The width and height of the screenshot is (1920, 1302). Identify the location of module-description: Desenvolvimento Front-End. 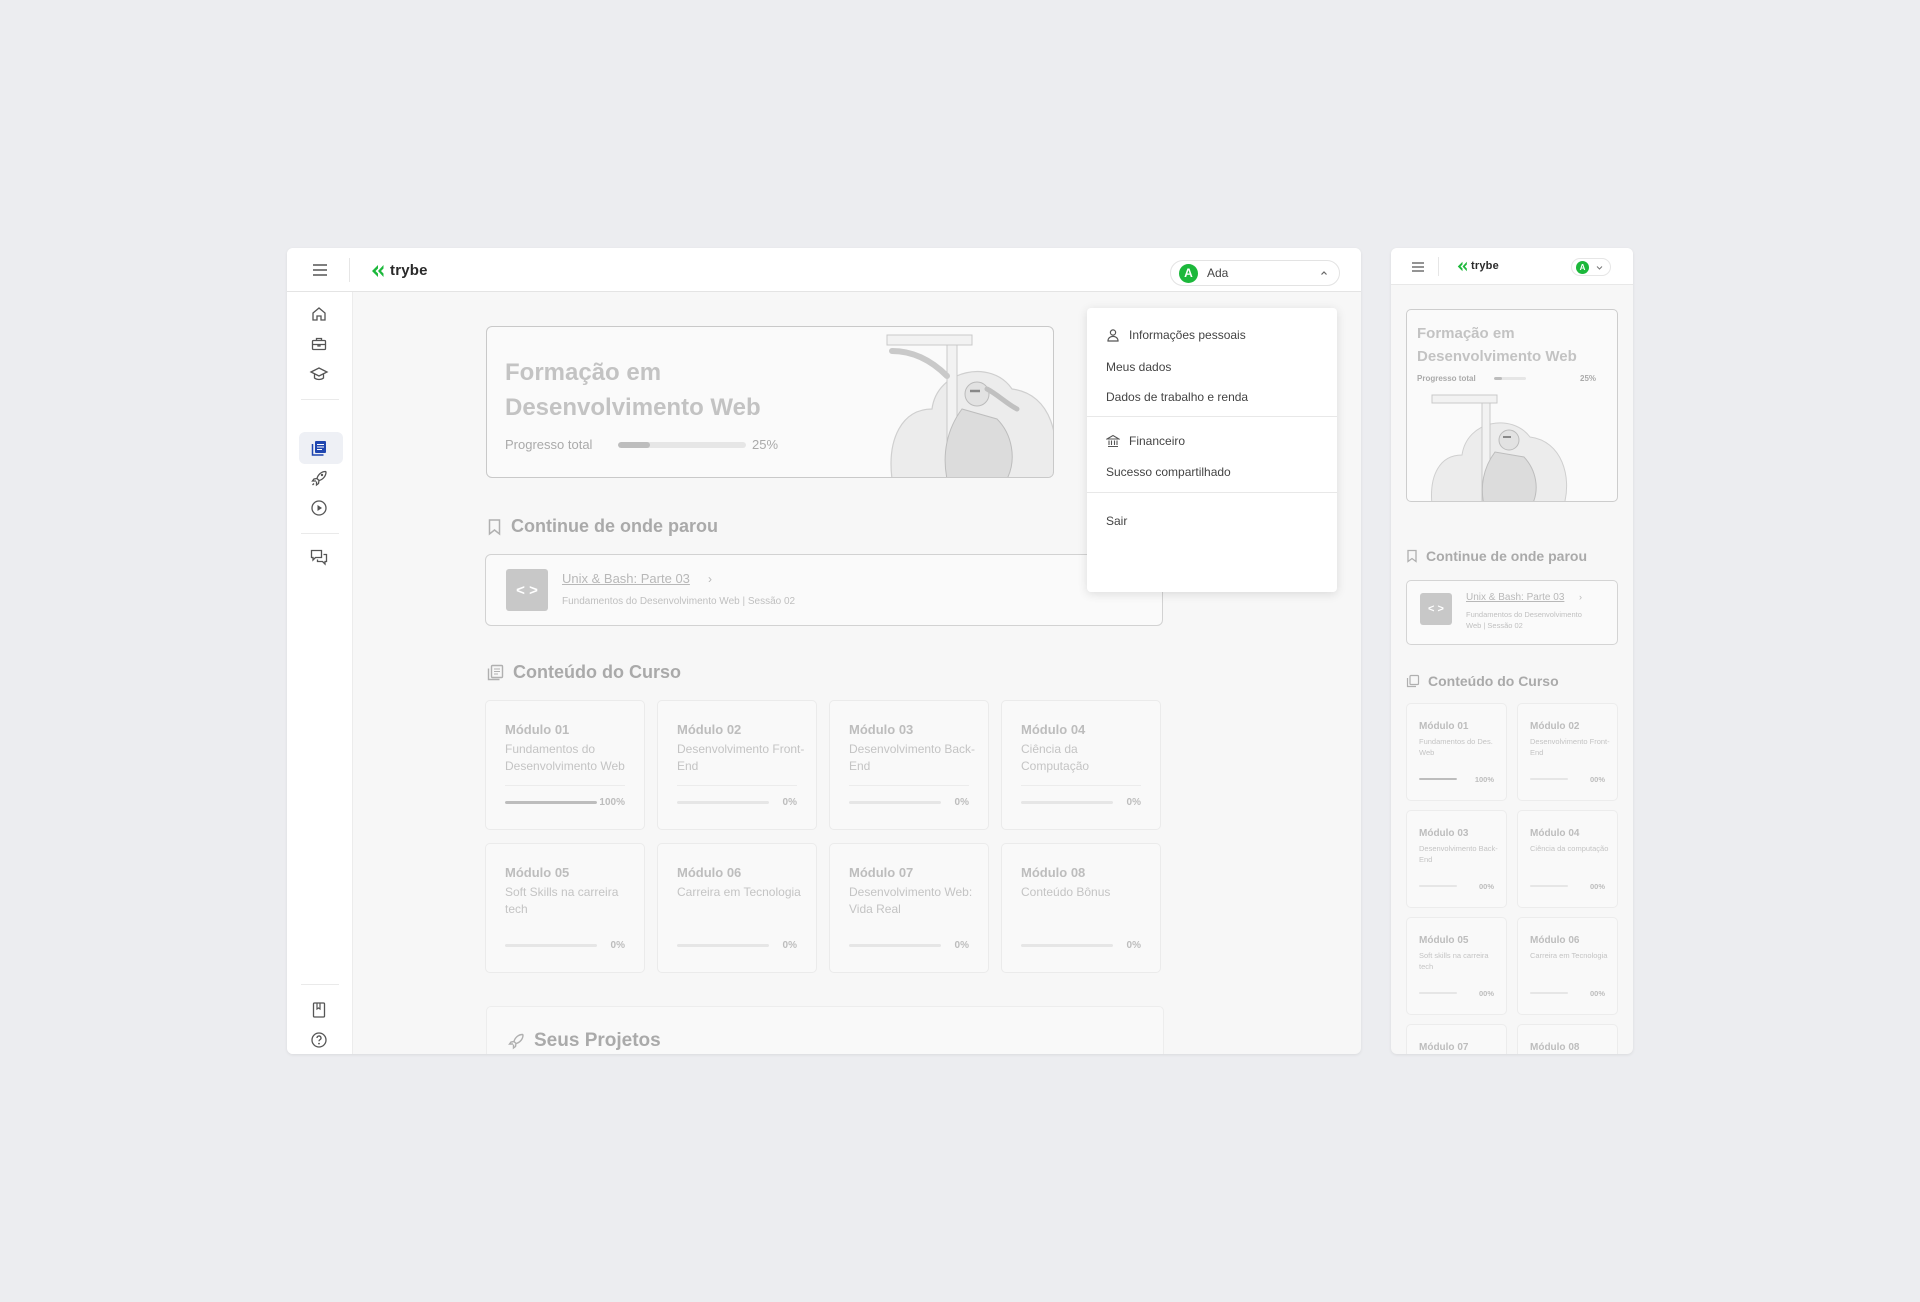
(741, 757).